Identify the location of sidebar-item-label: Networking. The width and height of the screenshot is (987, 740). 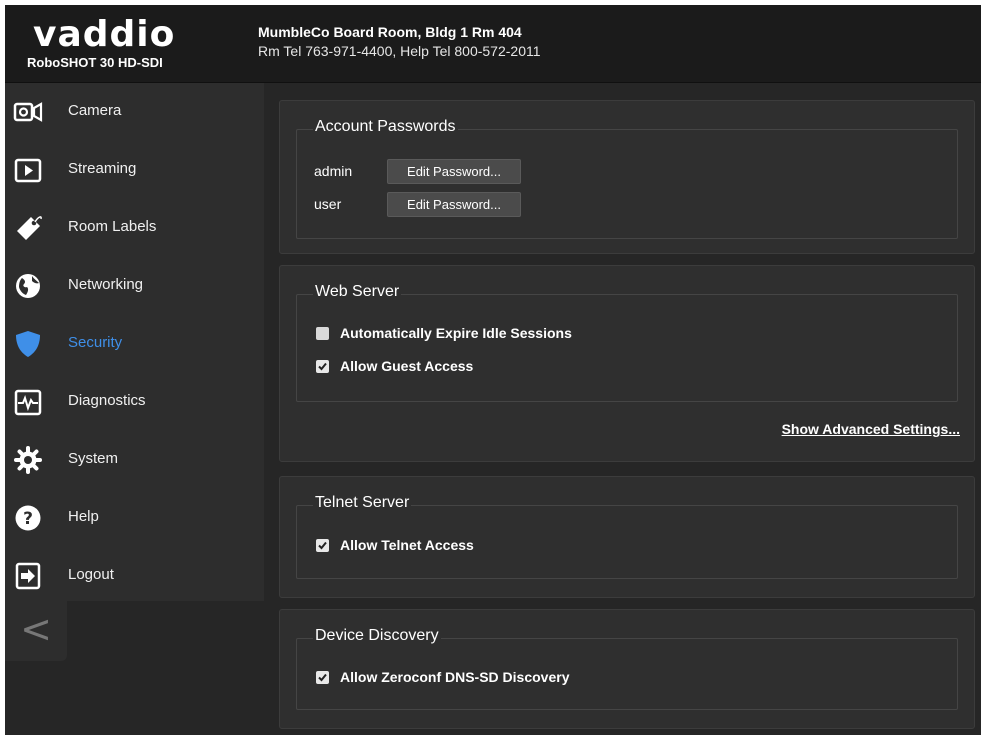
(106, 284).